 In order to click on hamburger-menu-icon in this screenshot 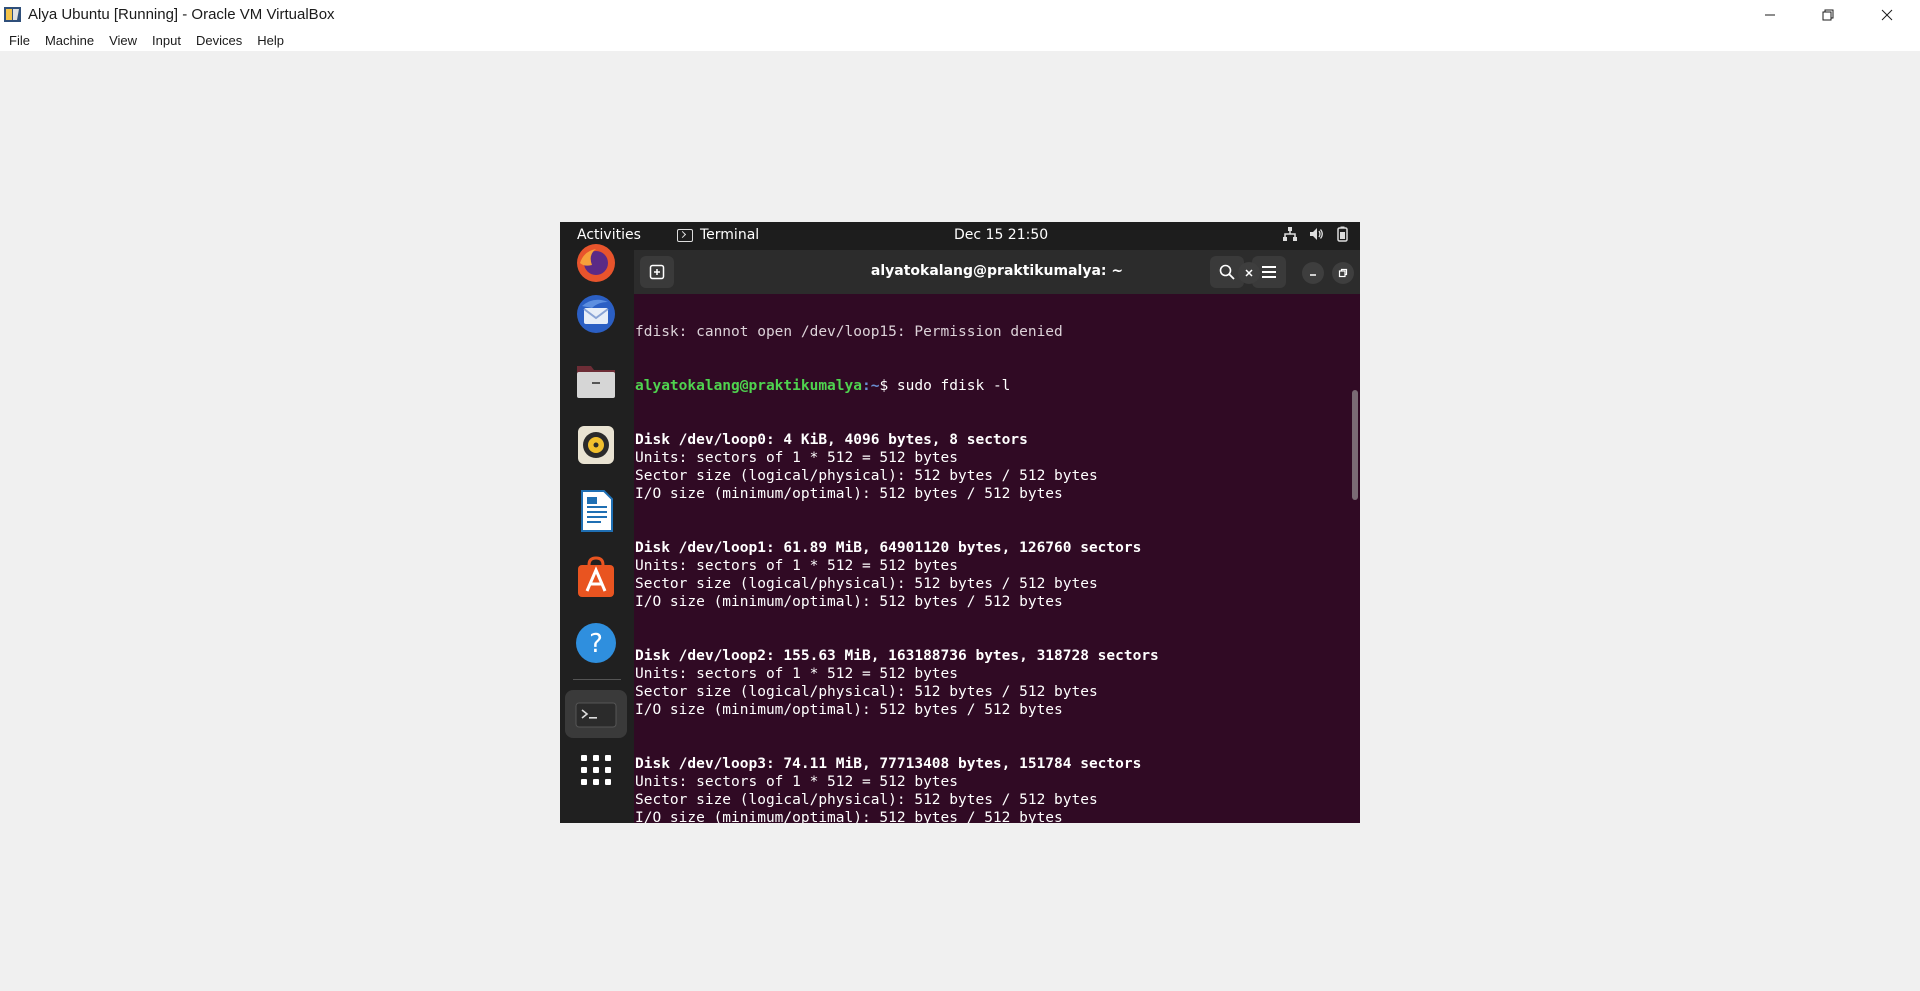, I will do `click(1269, 272)`.